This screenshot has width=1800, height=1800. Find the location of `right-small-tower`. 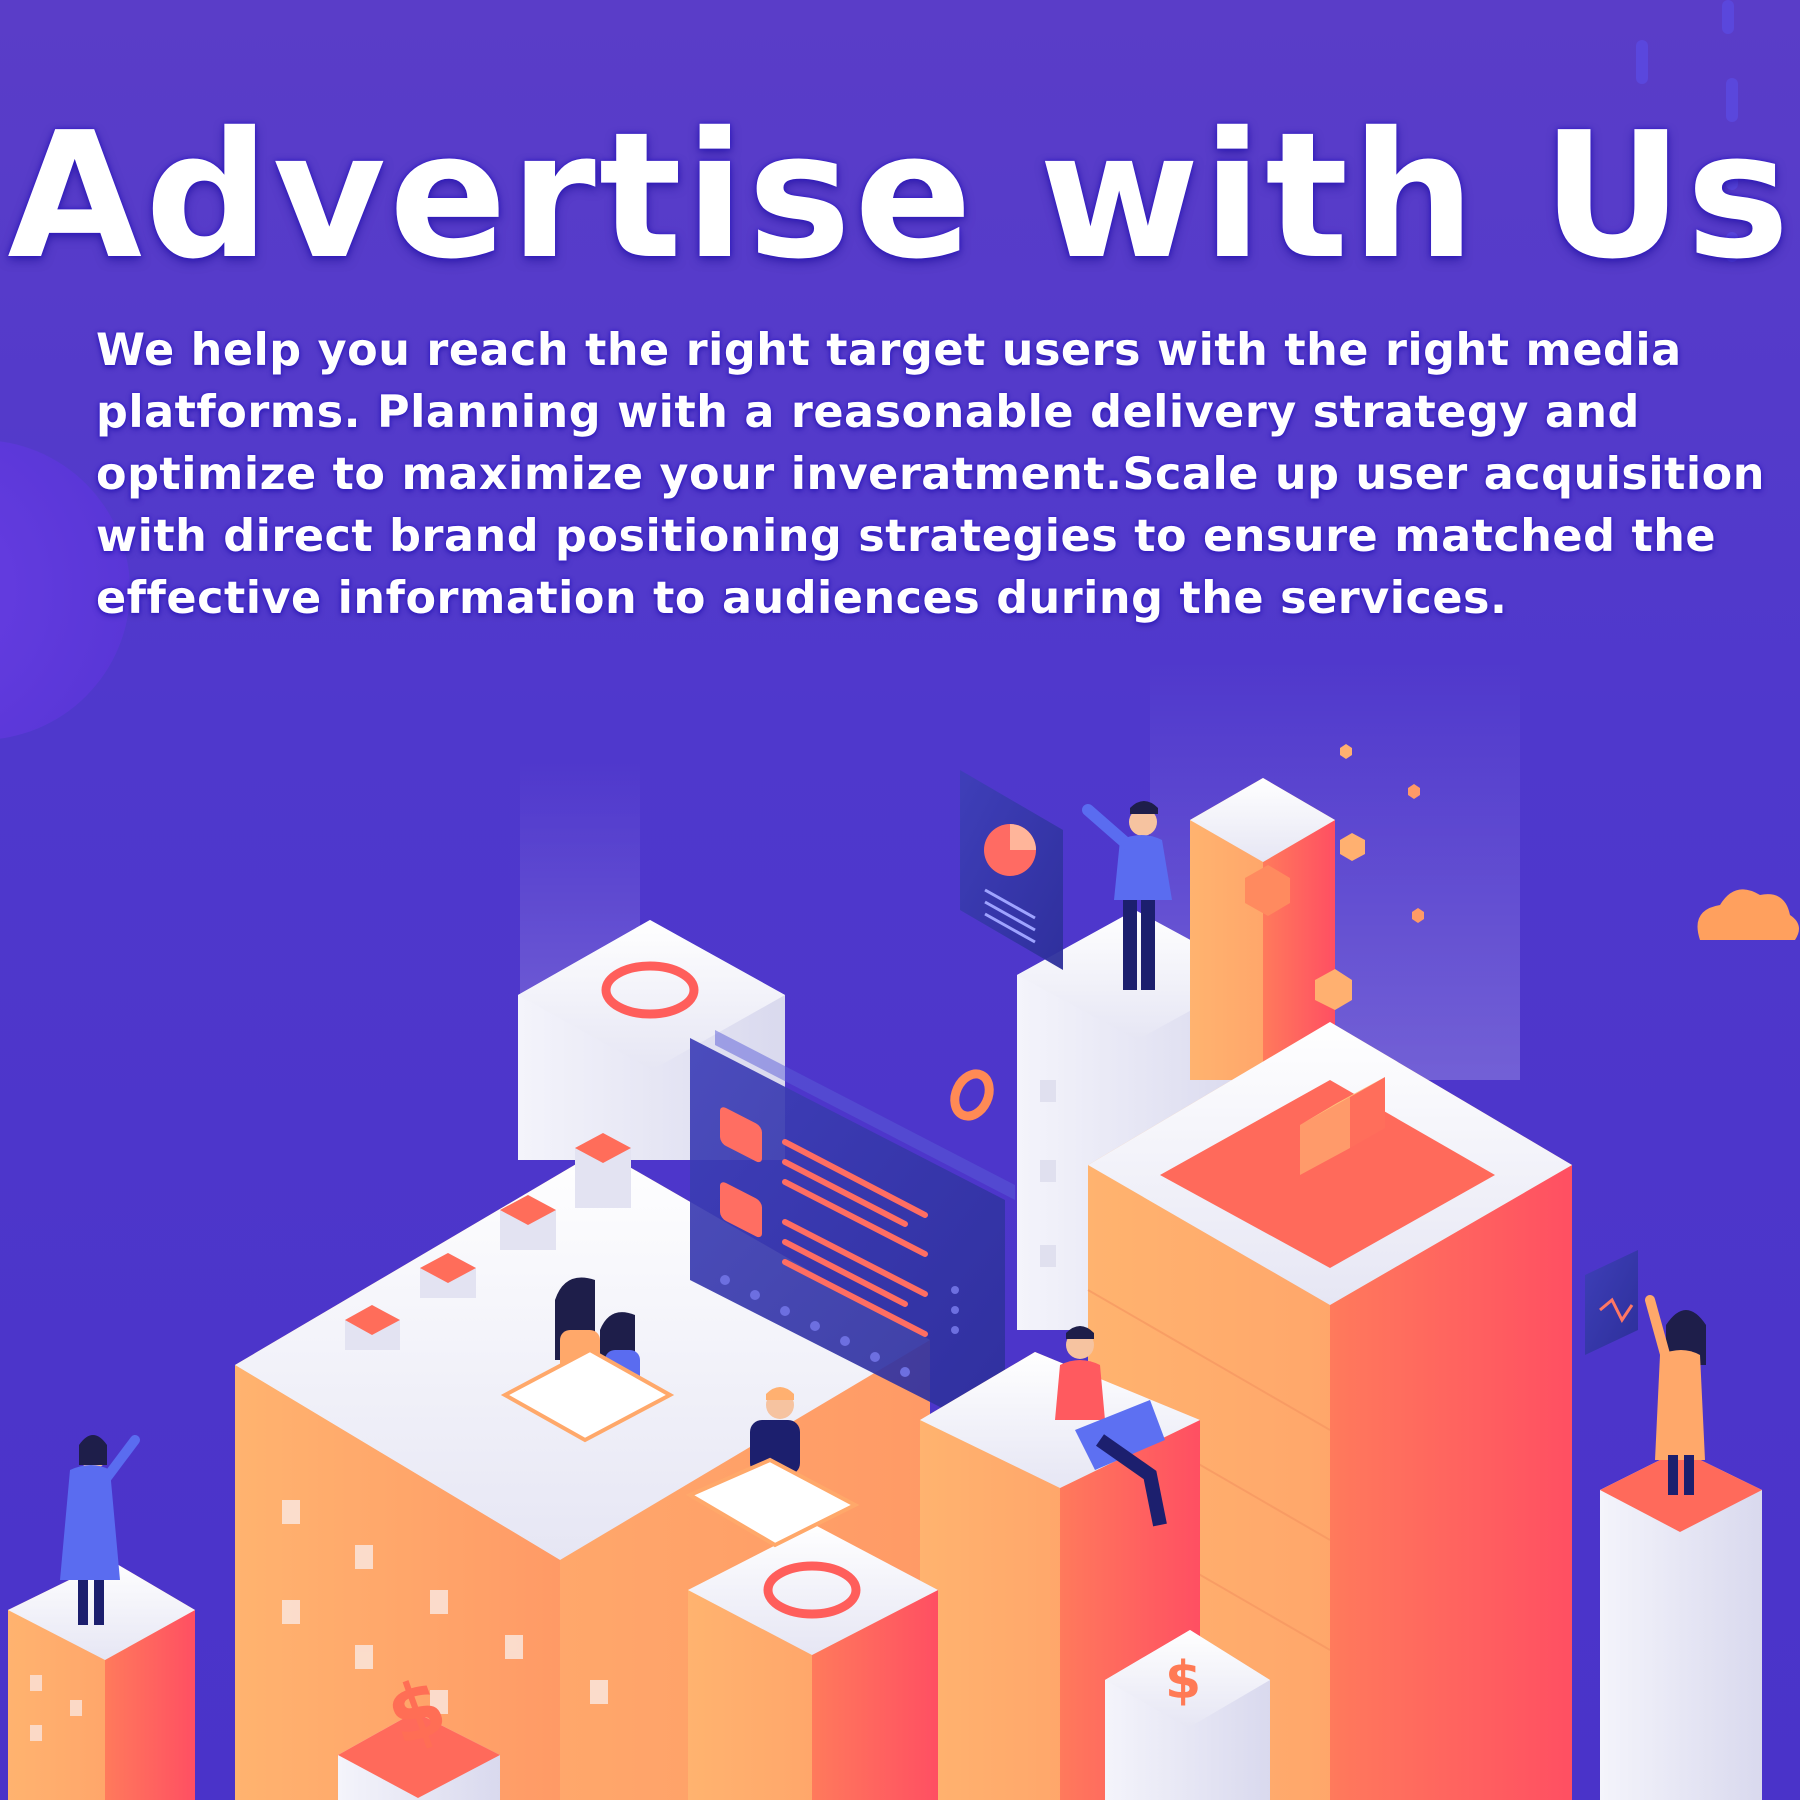

right-small-tower is located at coordinates (1681, 1625).